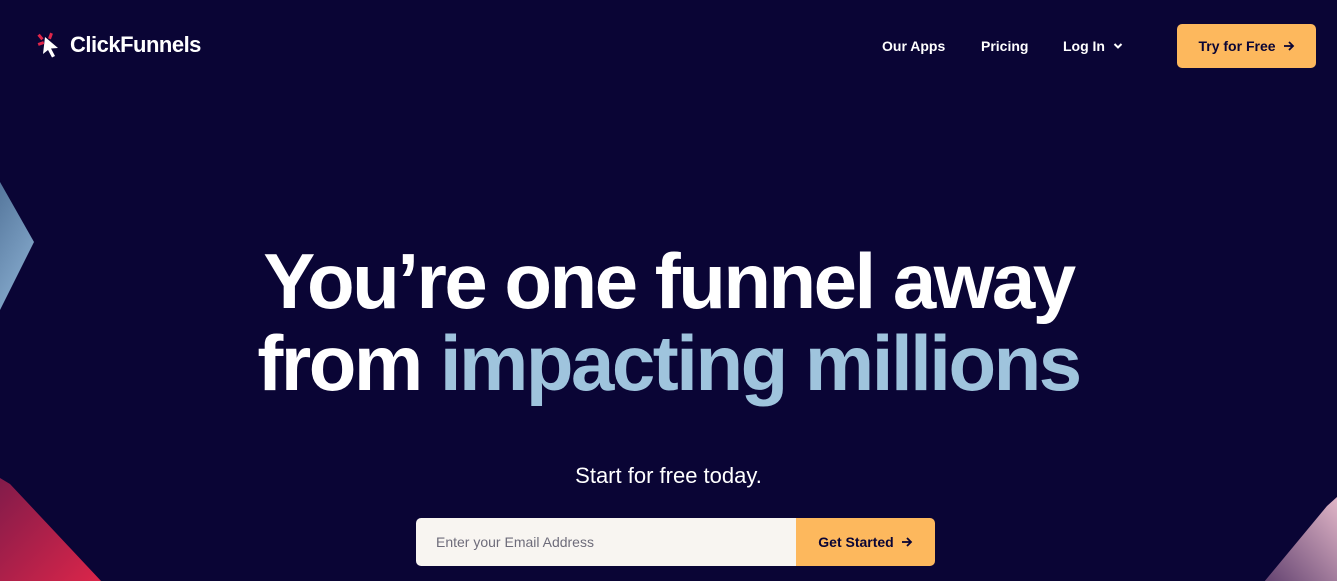 The width and height of the screenshot is (1337, 581). I want to click on hero-line-2-accent: impacting millions, so click(760, 363).